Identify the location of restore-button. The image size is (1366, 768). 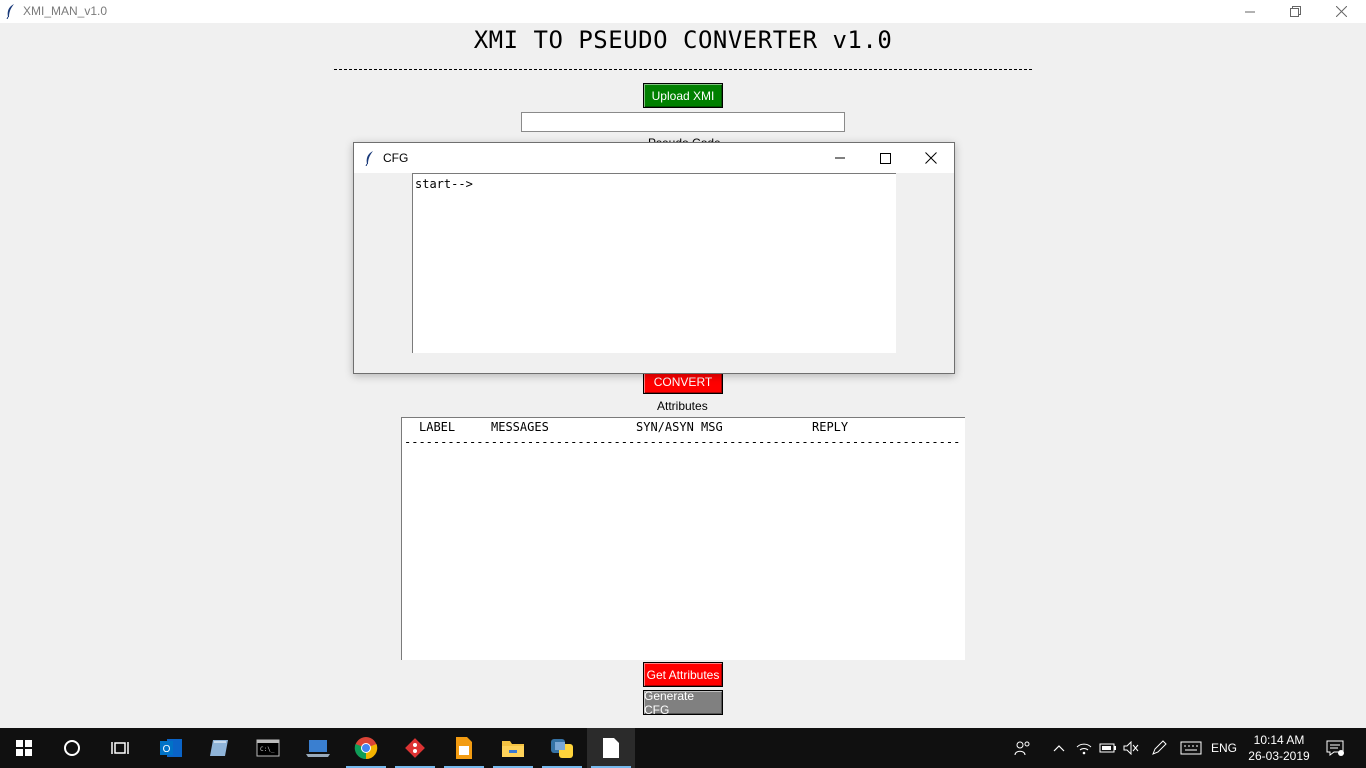
(1295, 11).